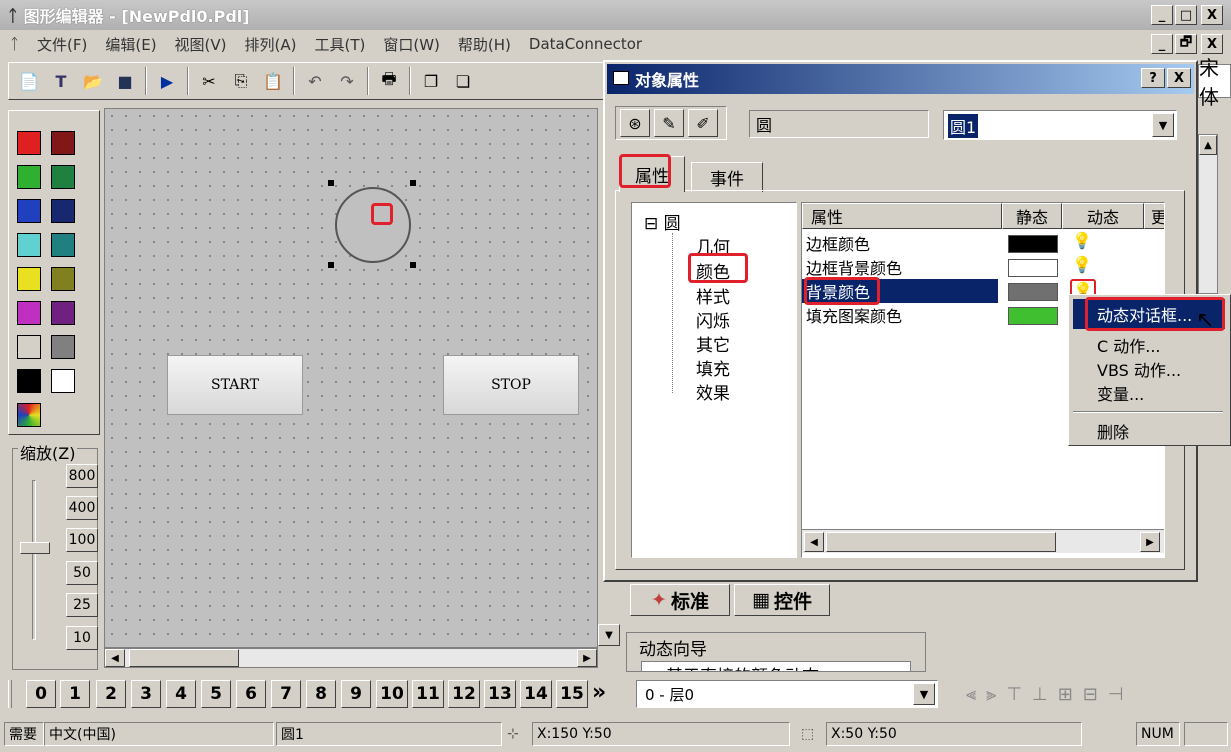  What do you see at coordinates (82, 605) in the screenshot?
I see `zoom-25: 25` at bounding box center [82, 605].